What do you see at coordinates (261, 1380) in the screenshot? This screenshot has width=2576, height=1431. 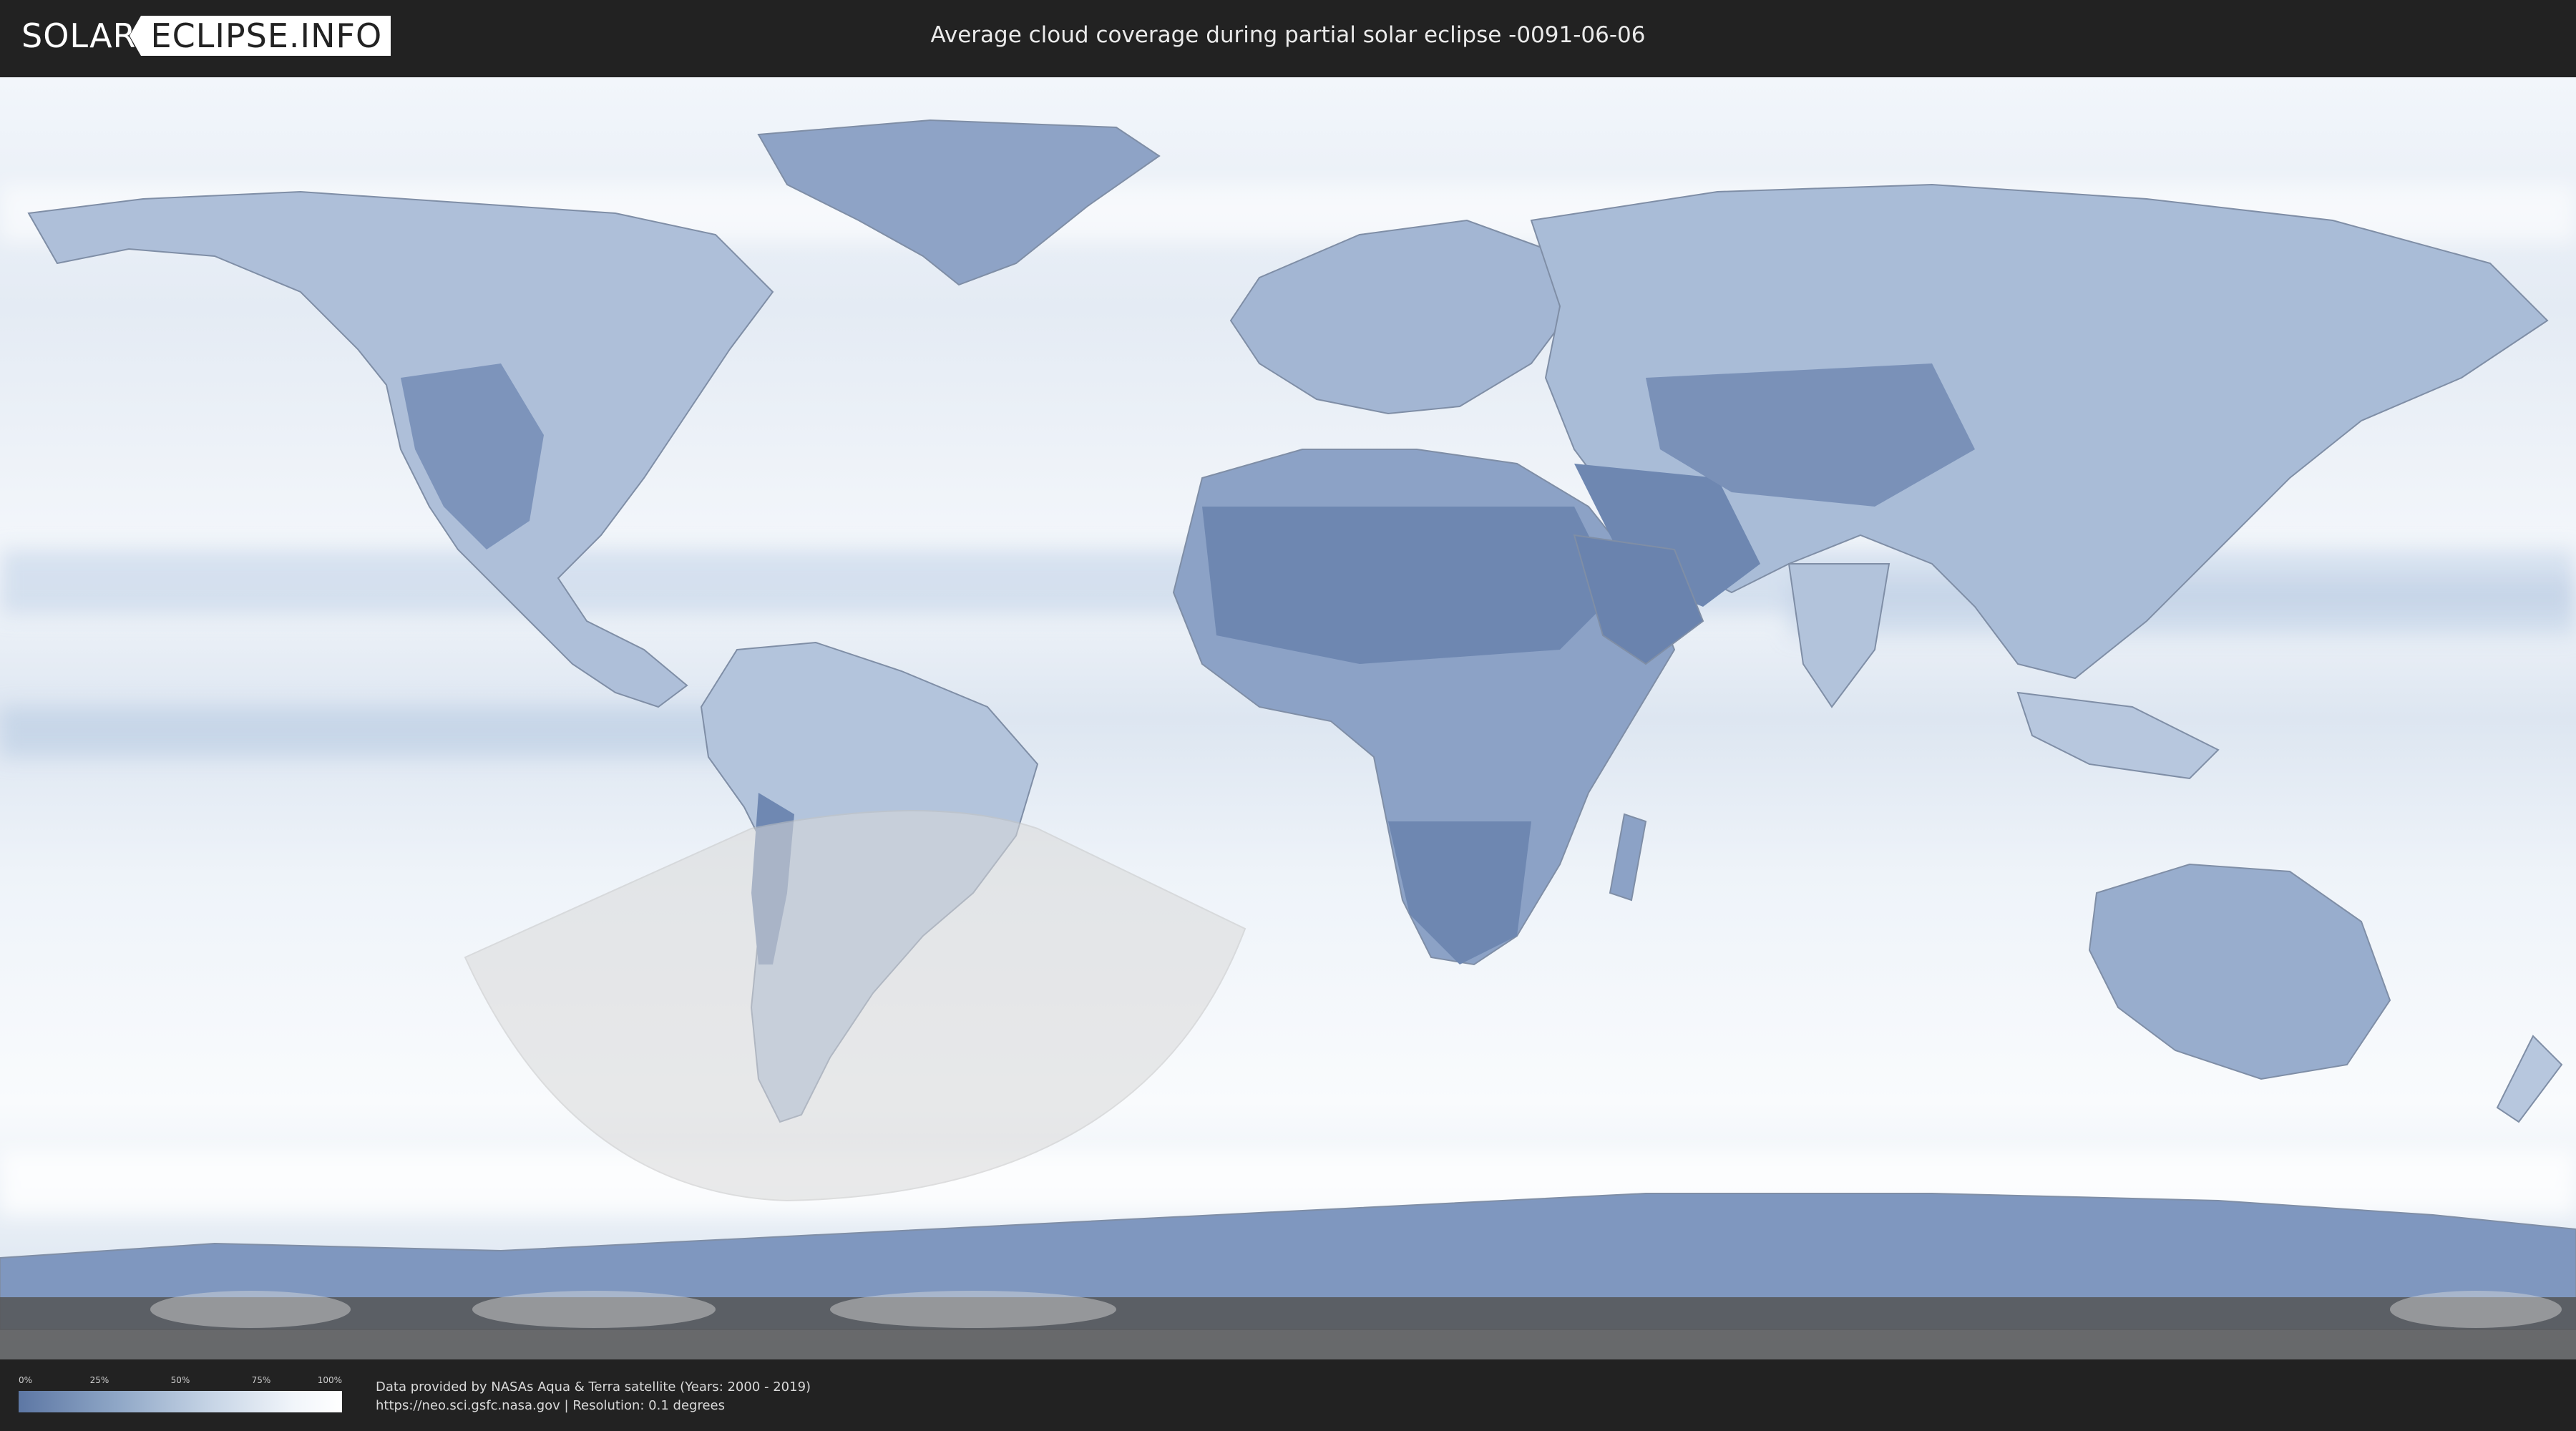 I see `legend-tick-75: 75%` at bounding box center [261, 1380].